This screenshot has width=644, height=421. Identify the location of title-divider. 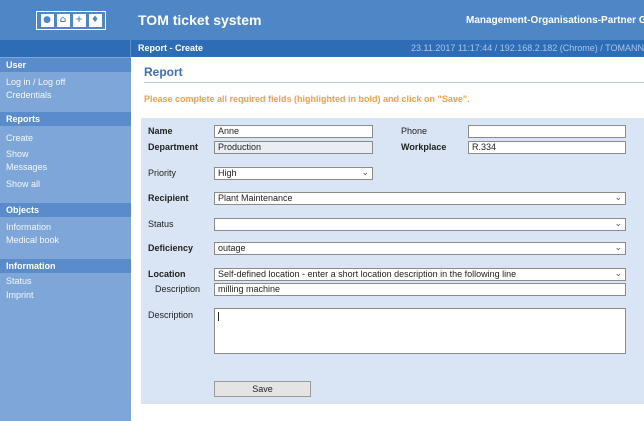
(394, 82).